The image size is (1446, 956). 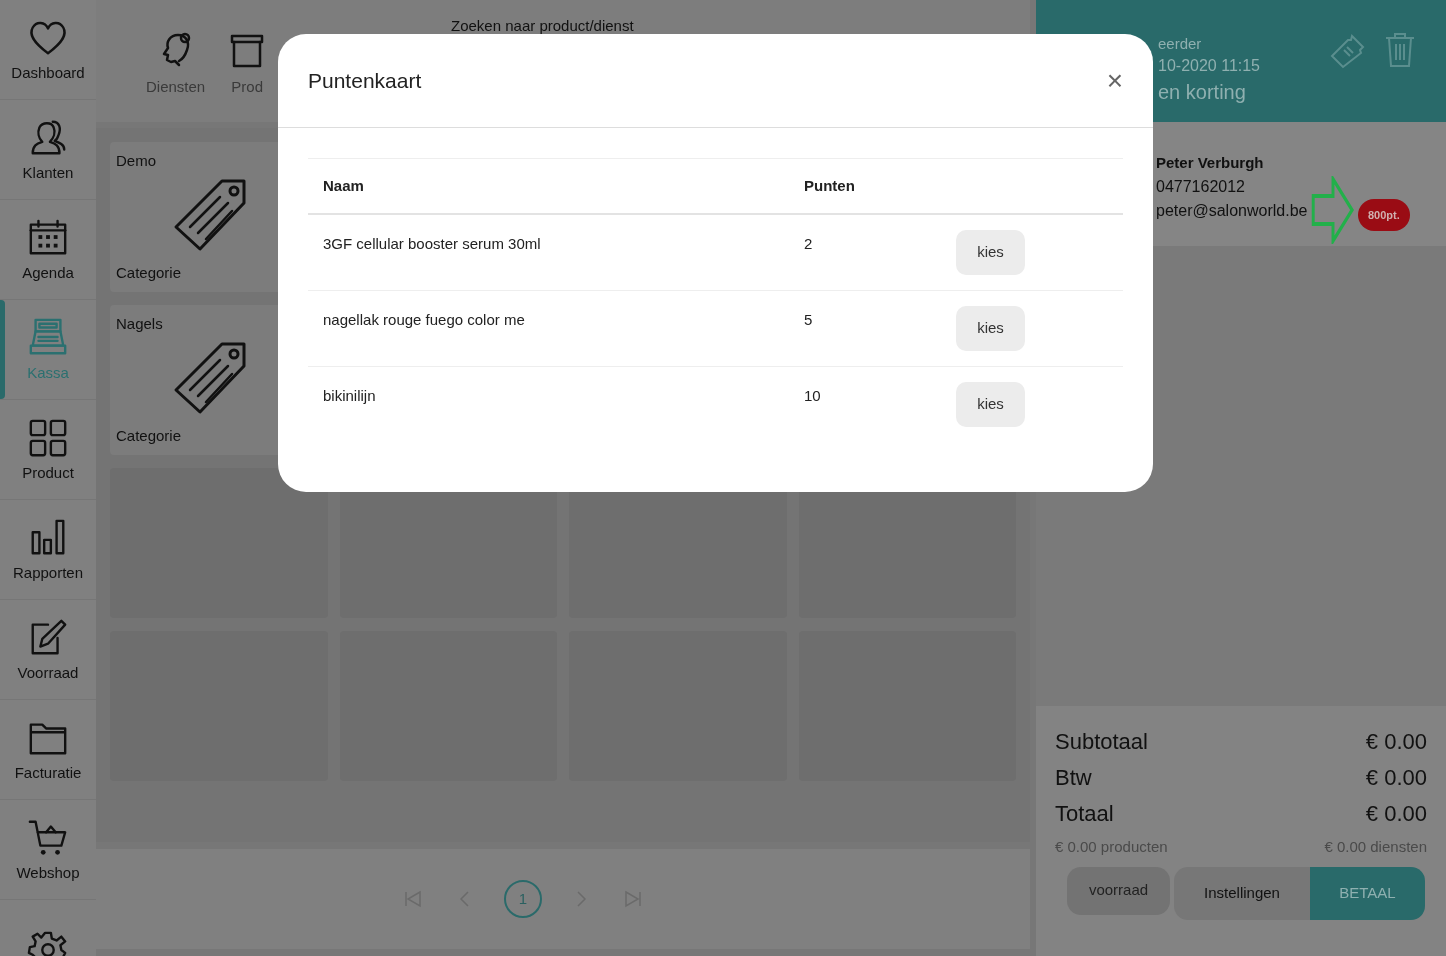 What do you see at coordinates (1209, 66) in the screenshot?
I see `order-info: 10-2020 11:15` at bounding box center [1209, 66].